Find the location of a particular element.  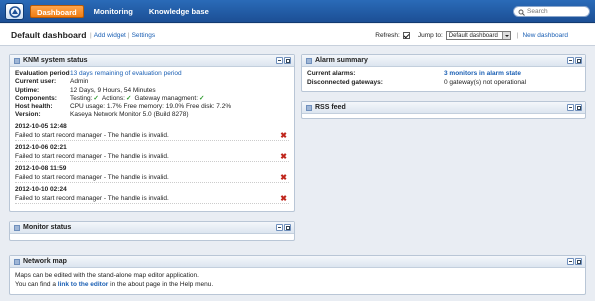

gateway-label: Gateway managment: is located at coordinates (166, 98).